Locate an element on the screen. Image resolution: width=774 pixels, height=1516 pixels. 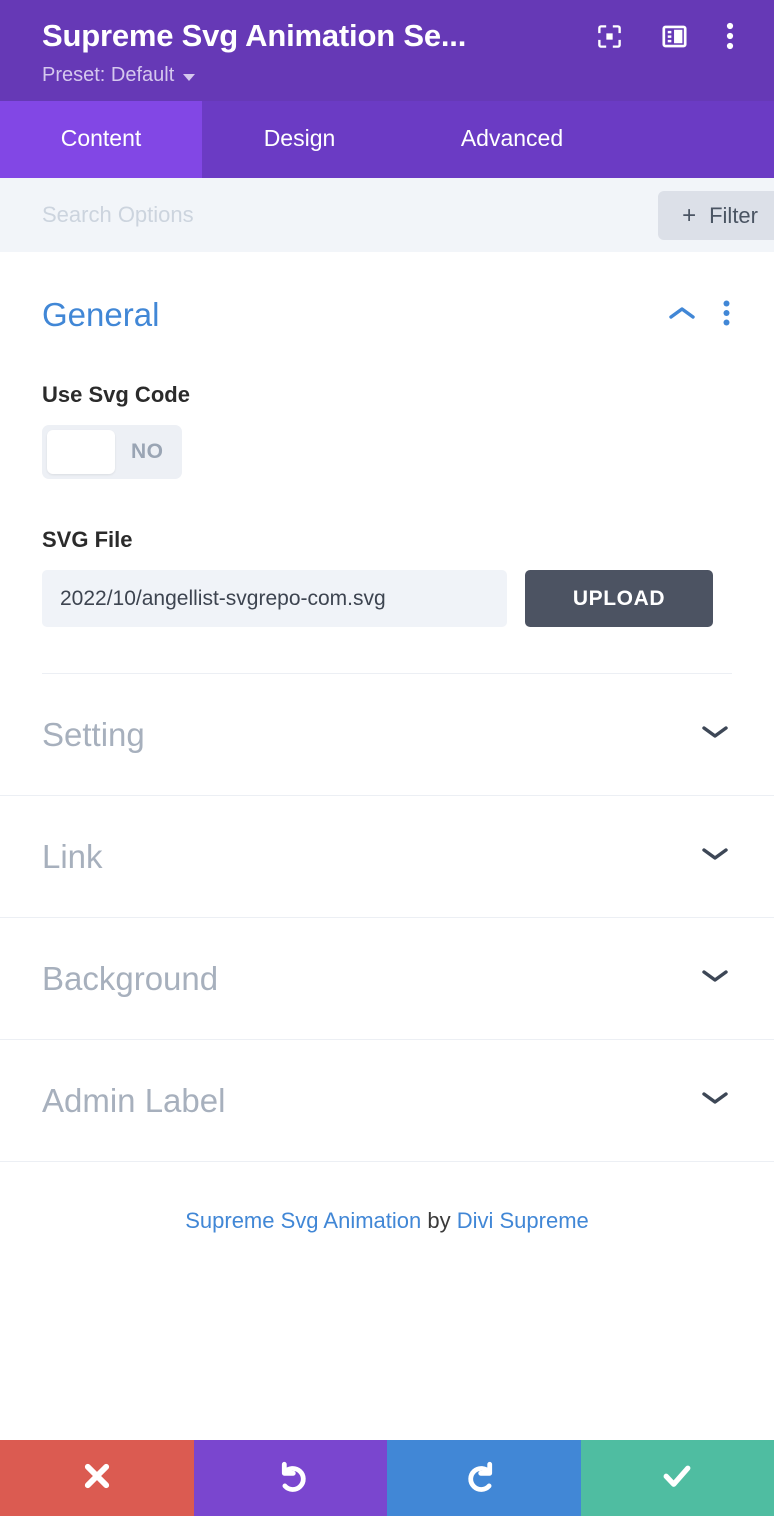
section-menu-icon is located at coordinates (726, 315).